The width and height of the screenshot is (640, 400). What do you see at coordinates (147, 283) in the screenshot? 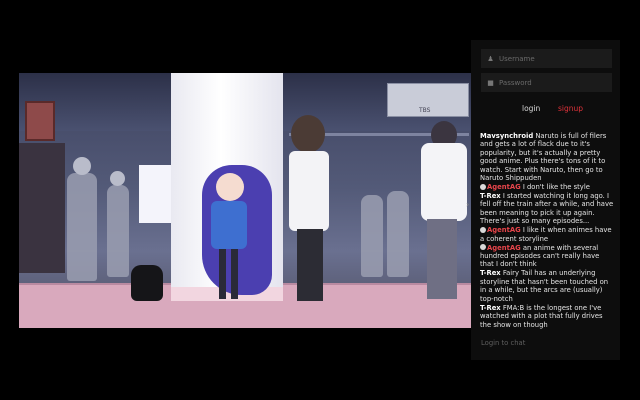
I see `scene-cat` at bounding box center [147, 283].